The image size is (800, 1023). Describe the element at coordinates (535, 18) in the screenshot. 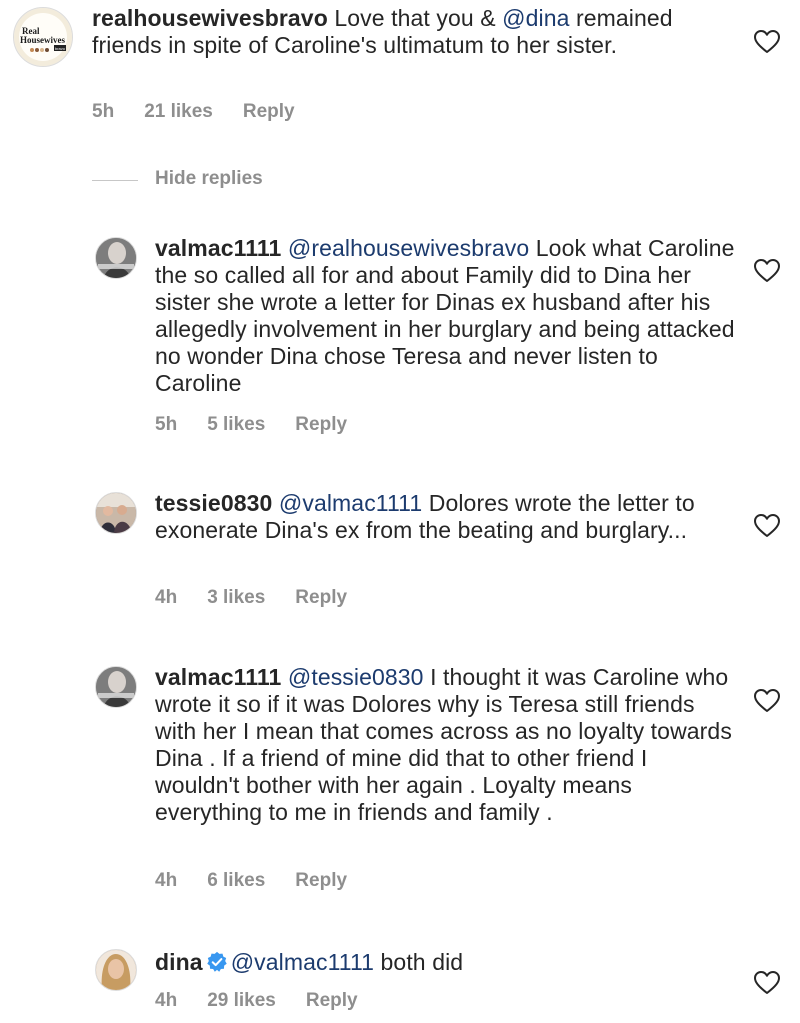

I see `mention-link: @dina` at that location.